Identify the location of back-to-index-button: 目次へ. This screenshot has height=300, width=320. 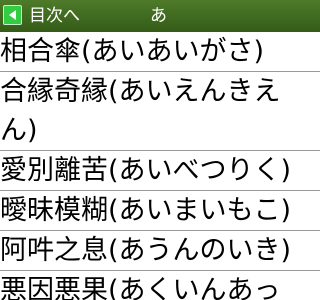
(46, 16).